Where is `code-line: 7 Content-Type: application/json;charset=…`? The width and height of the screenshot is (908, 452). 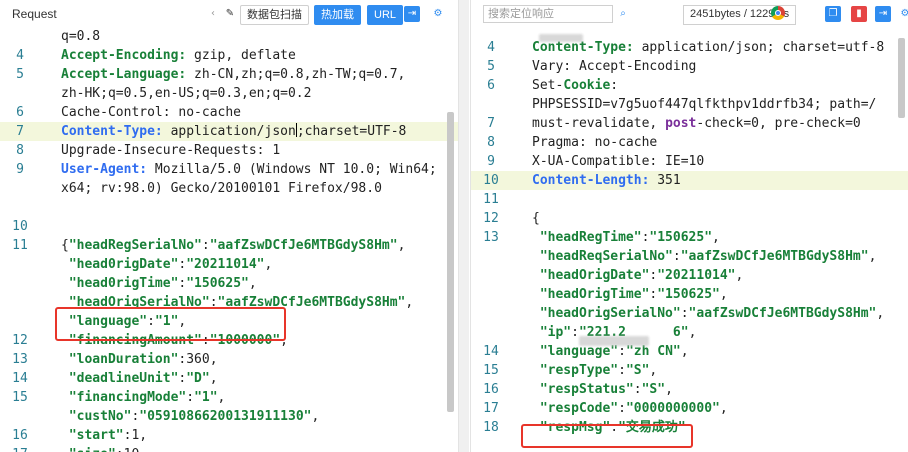
code-line: 7 Content-Type: application/json;charset=… is located at coordinates (229, 131).